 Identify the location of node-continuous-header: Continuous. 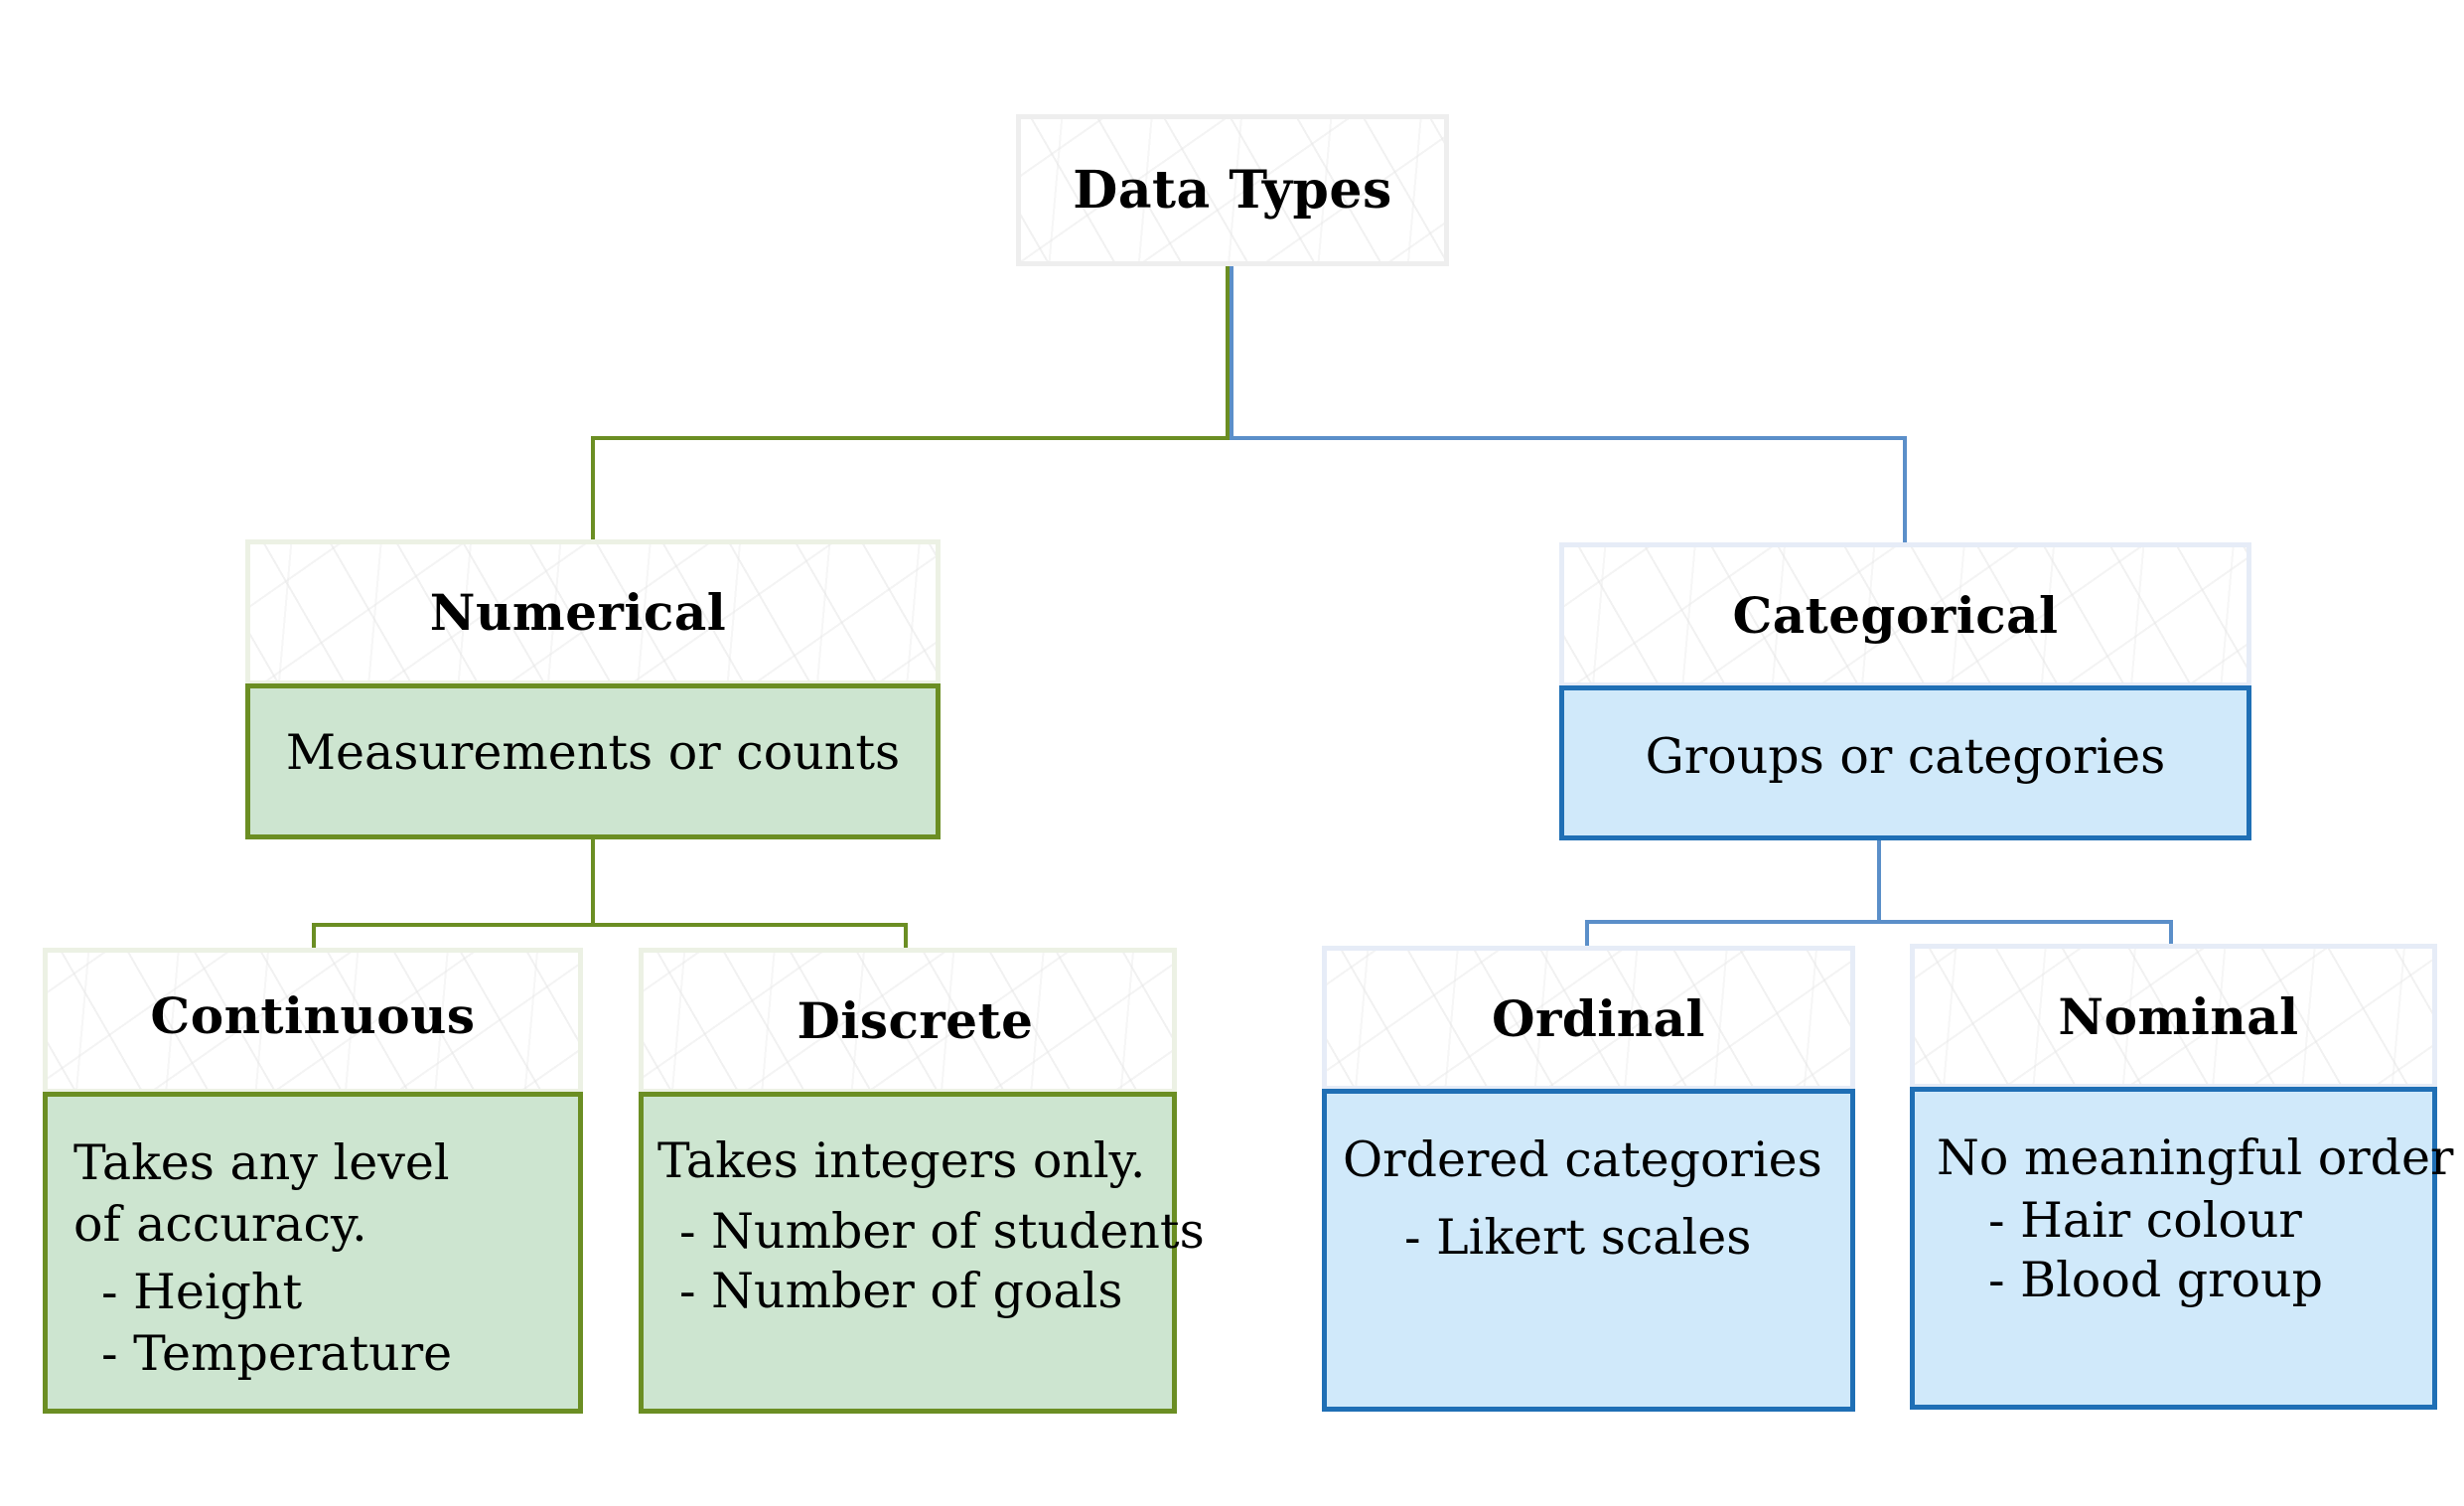
(313, 1021).